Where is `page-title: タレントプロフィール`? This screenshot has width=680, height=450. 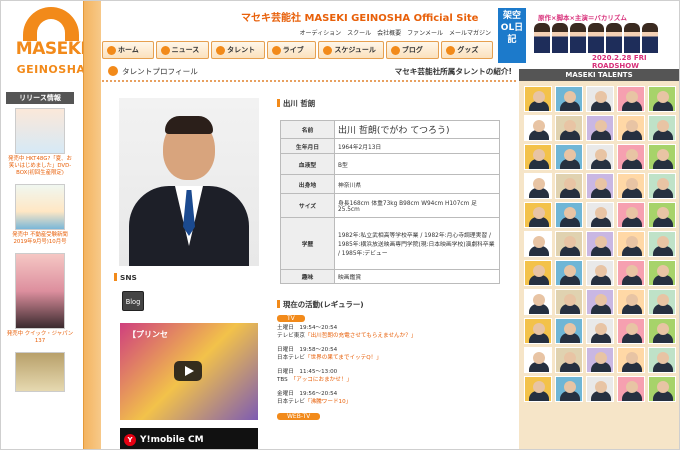 page-title: タレントプロフィール is located at coordinates (160, 71).